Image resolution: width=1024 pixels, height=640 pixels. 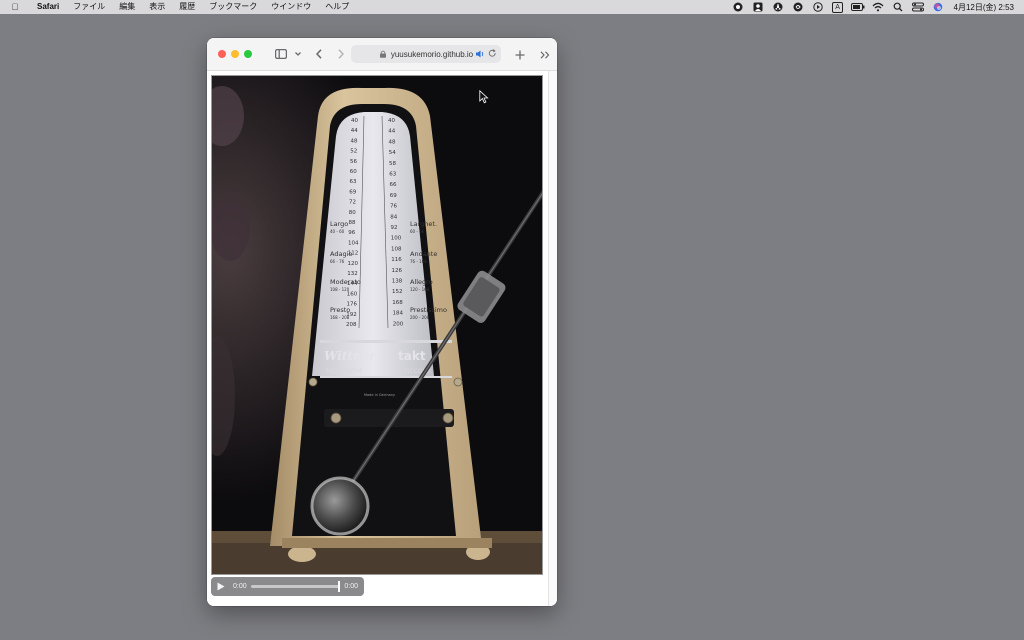 What do you see at coordinates (492, 53) in the screenshot?
I see `reload-icon` at bounding box center [492, 53].